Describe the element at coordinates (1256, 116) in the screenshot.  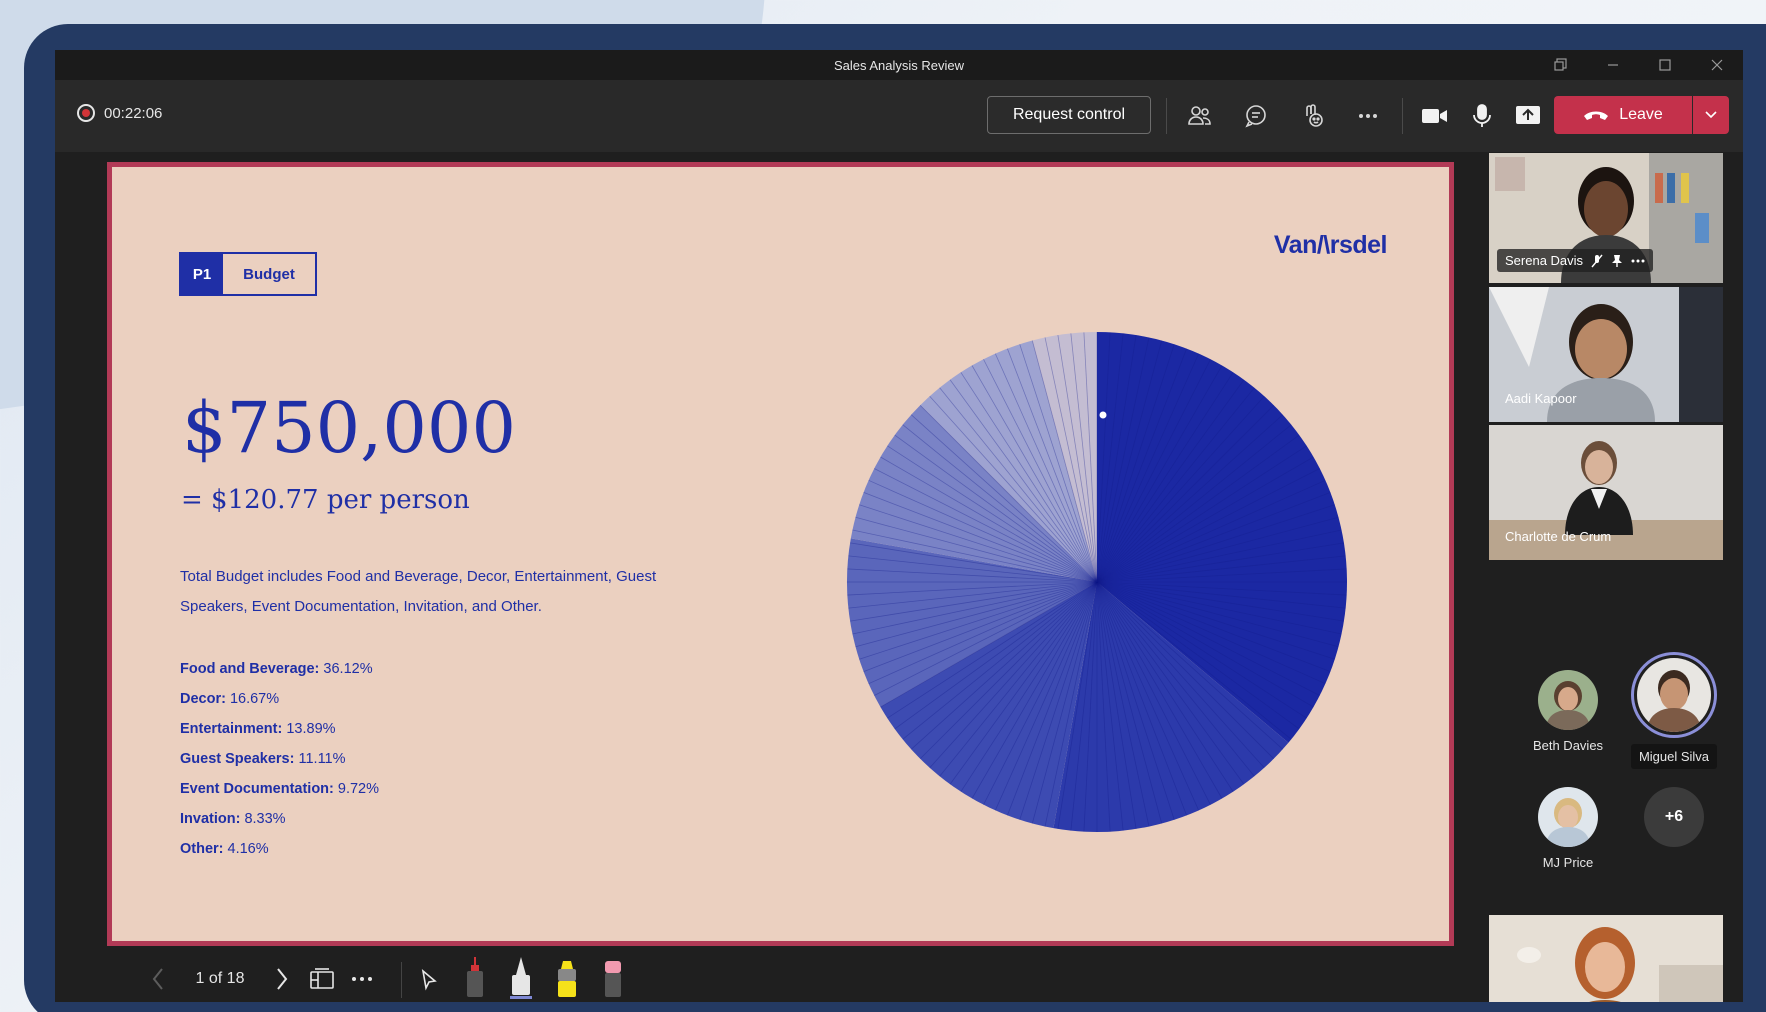
I see `chat-icon` at that location.